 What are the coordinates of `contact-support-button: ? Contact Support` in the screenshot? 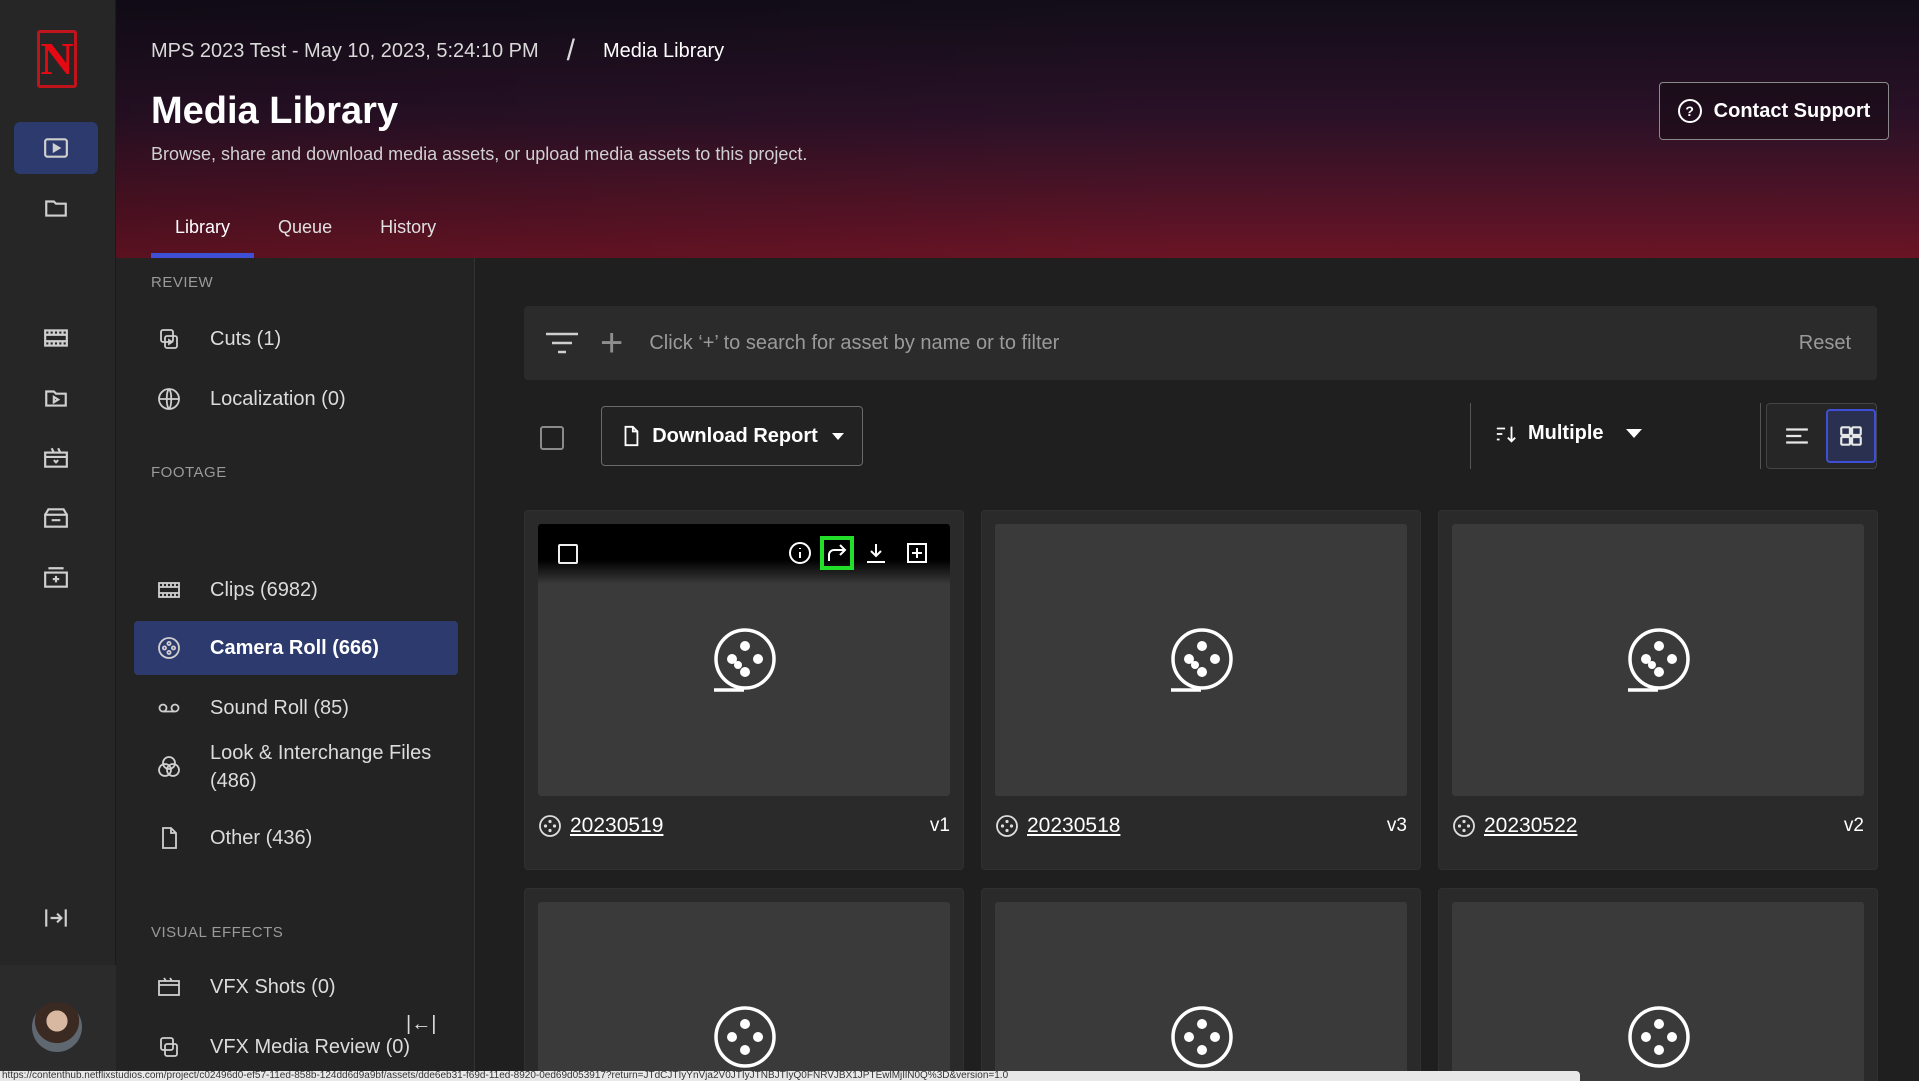 It's located at (1774, 111).